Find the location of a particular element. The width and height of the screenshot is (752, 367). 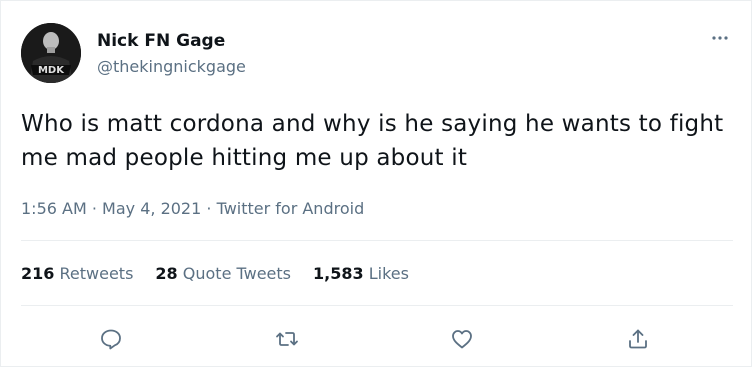

share-button is located at coordinates (638, 339).